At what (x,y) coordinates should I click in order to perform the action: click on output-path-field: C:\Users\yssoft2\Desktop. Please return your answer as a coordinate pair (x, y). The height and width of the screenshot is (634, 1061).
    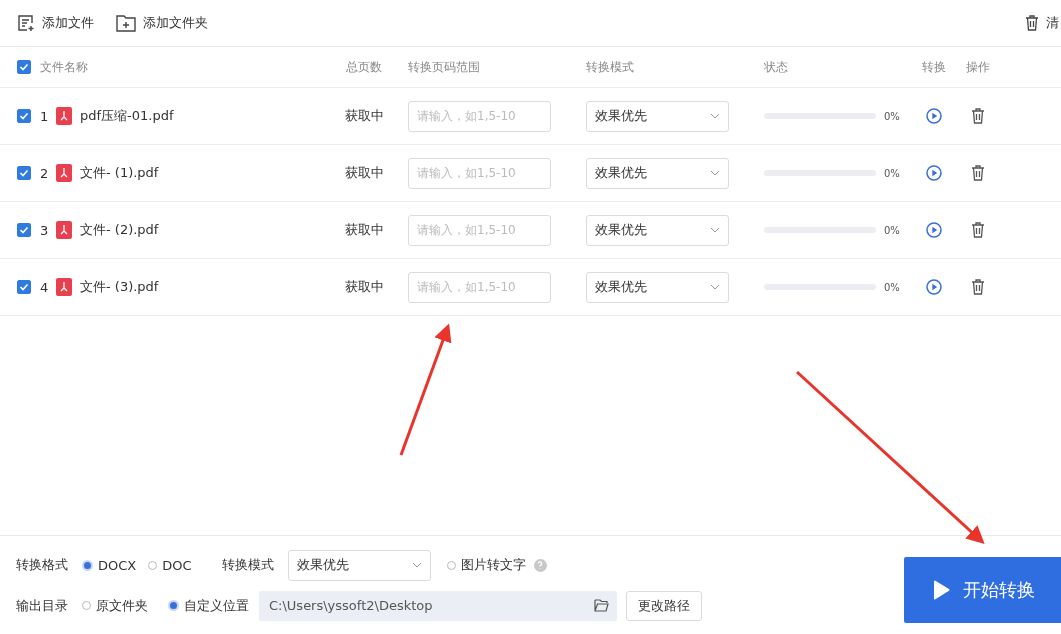
    Looking at the image, I should click on (438, 605).